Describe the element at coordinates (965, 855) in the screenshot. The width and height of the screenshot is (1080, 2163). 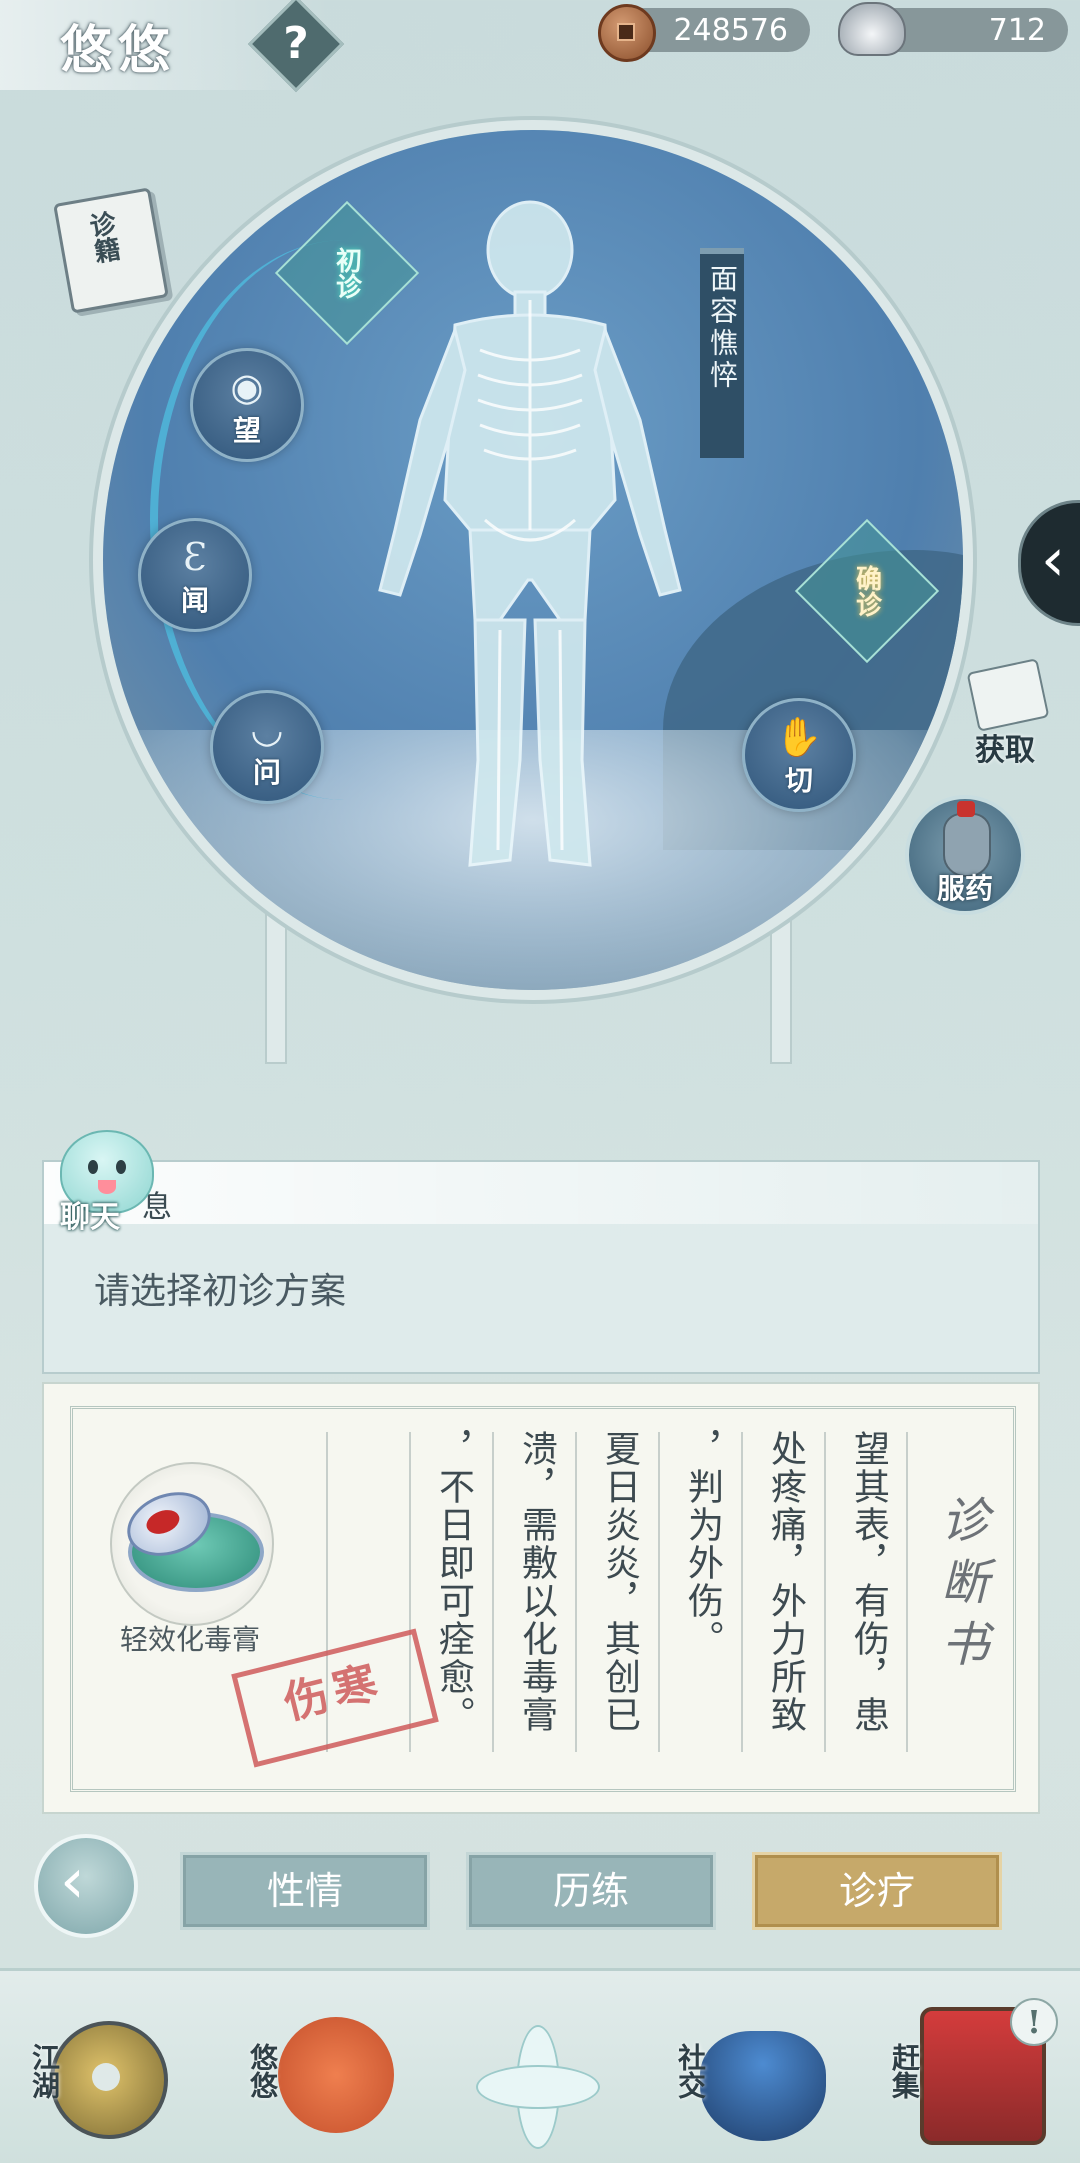
I see `take-medicine-button: 服药` at that location.